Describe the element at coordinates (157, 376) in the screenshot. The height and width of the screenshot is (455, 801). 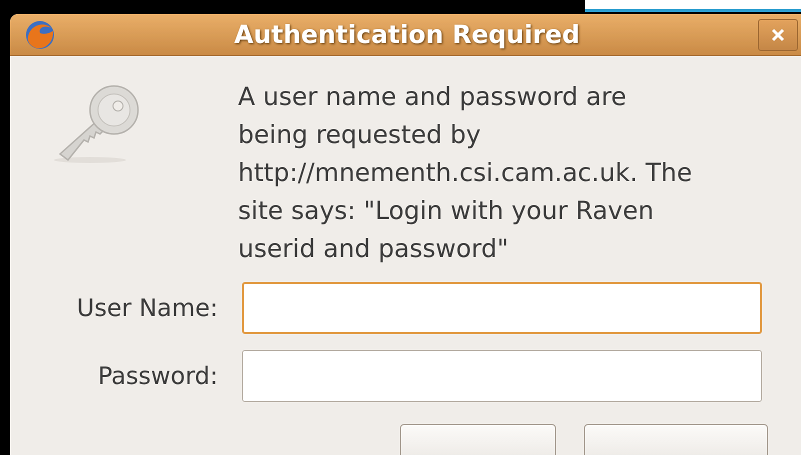
I see `field-label: Password:` at that location.